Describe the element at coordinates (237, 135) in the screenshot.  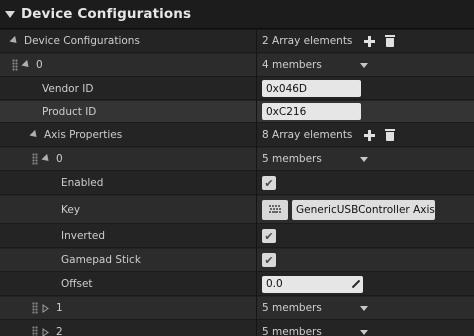
I see `property-row-axis-properties: Axis Properties 8 Array elements` at that location.